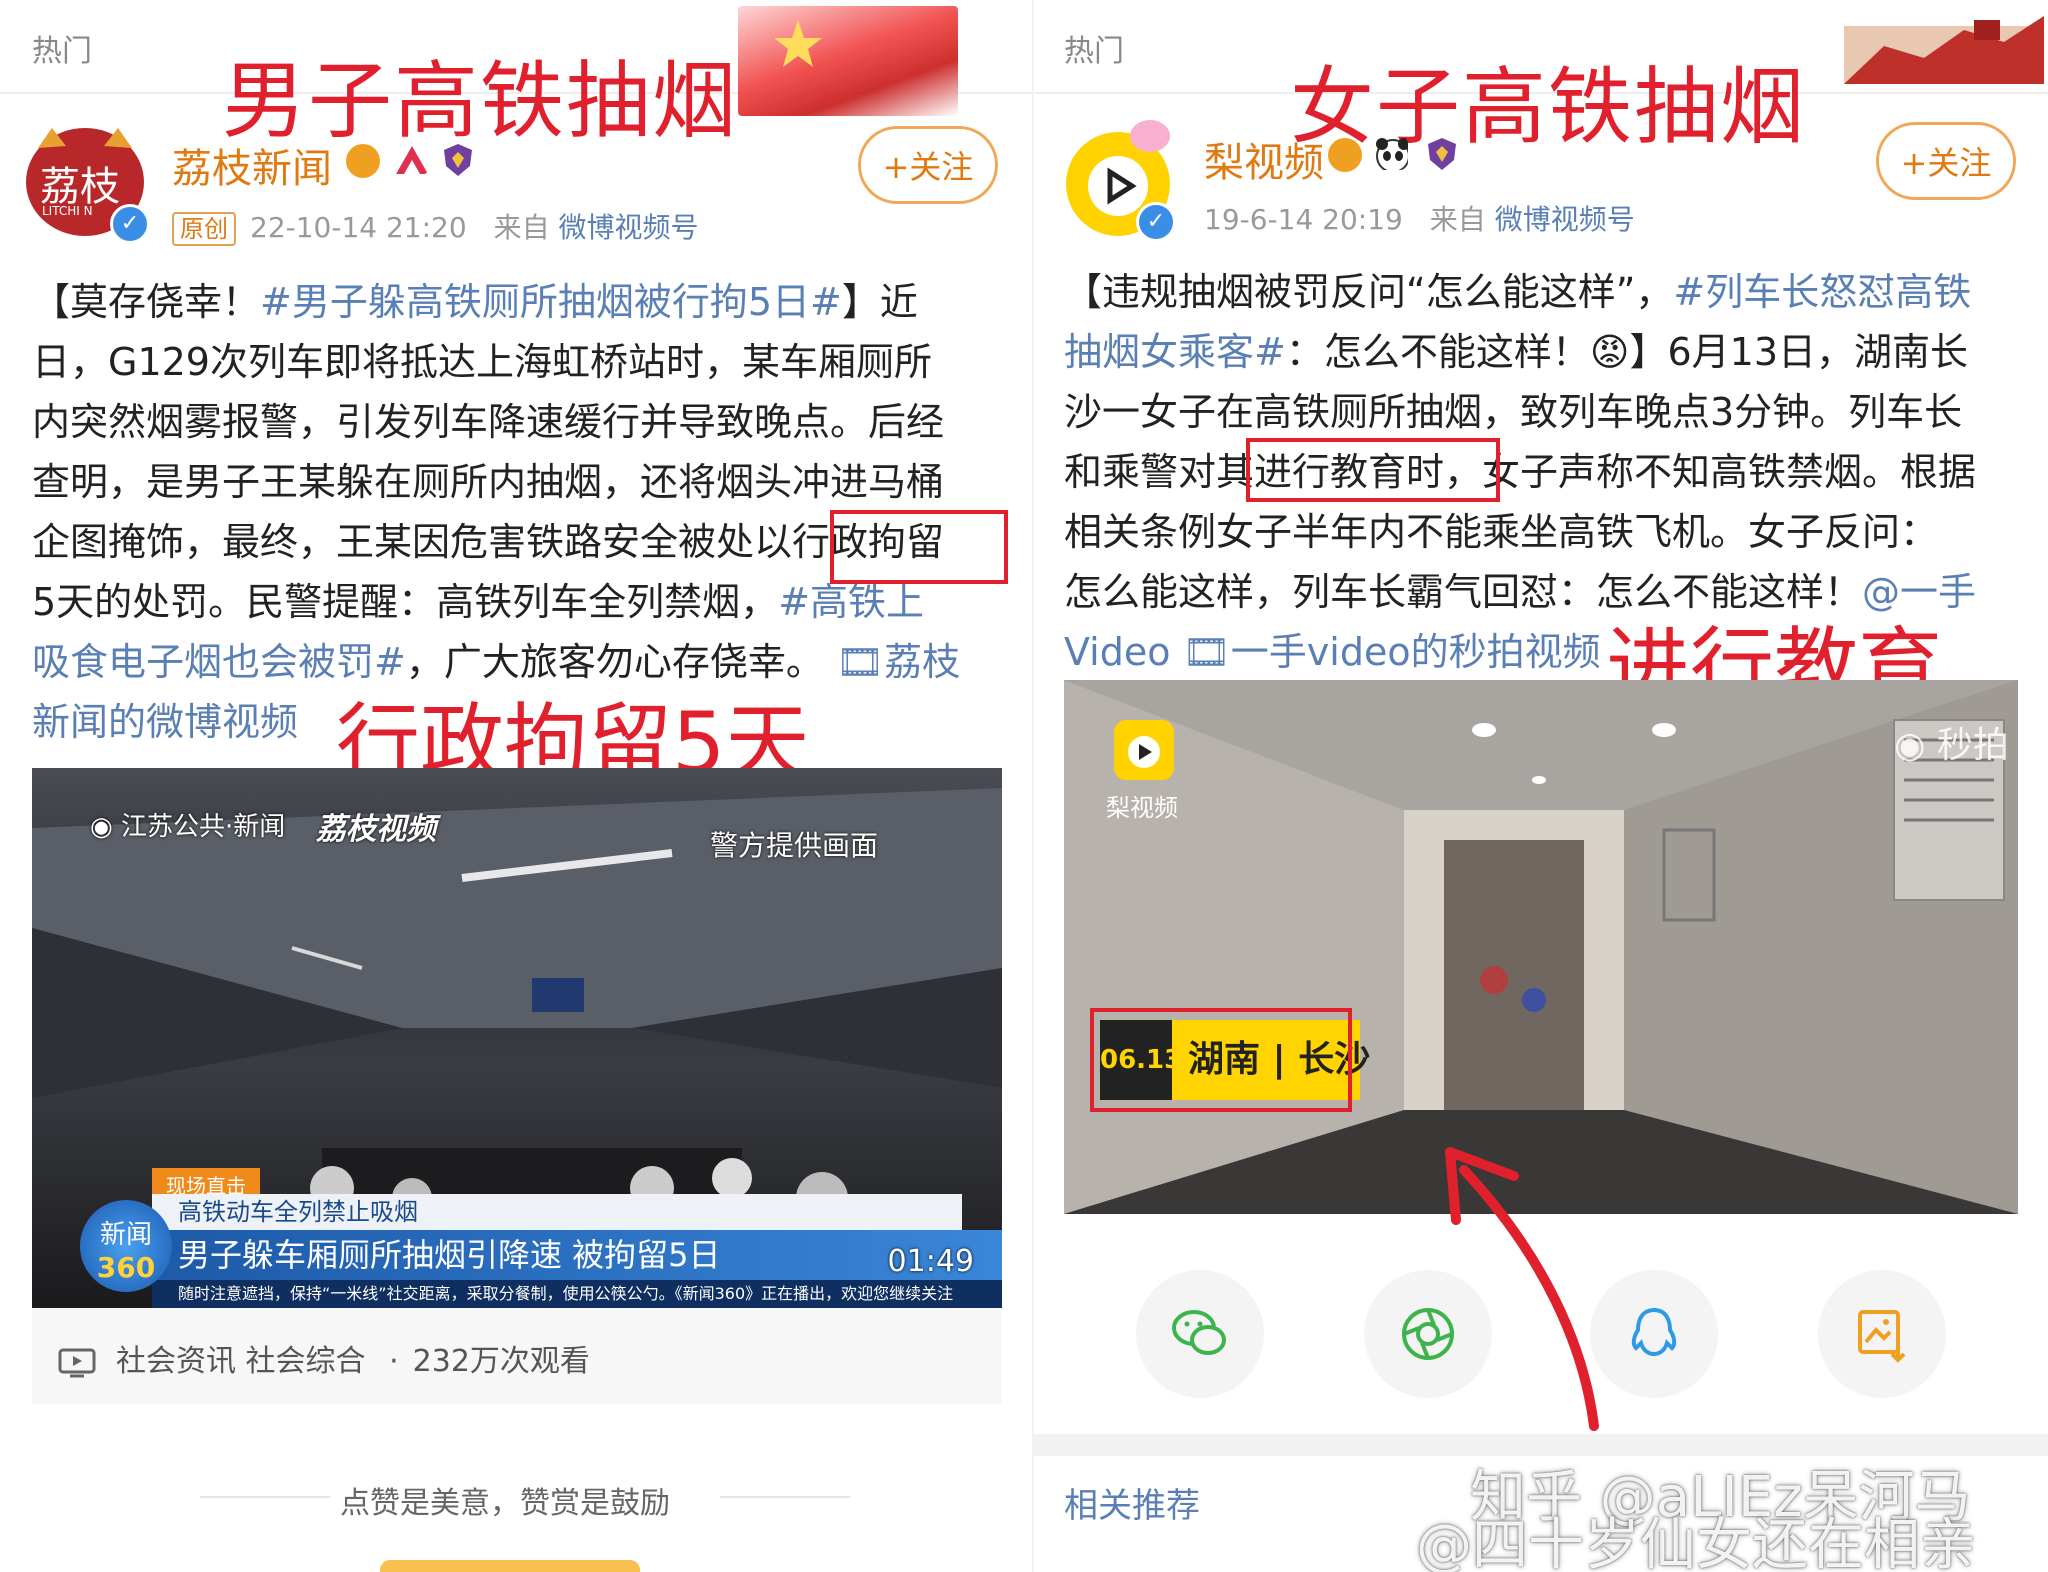  What do you see at coordinates (488, 482) in the screenshot?
I see `body-text: 查明，是男子王某躲在厕所内抽烟，还将烟头冲进马桶` at bounding box center [488, 482].